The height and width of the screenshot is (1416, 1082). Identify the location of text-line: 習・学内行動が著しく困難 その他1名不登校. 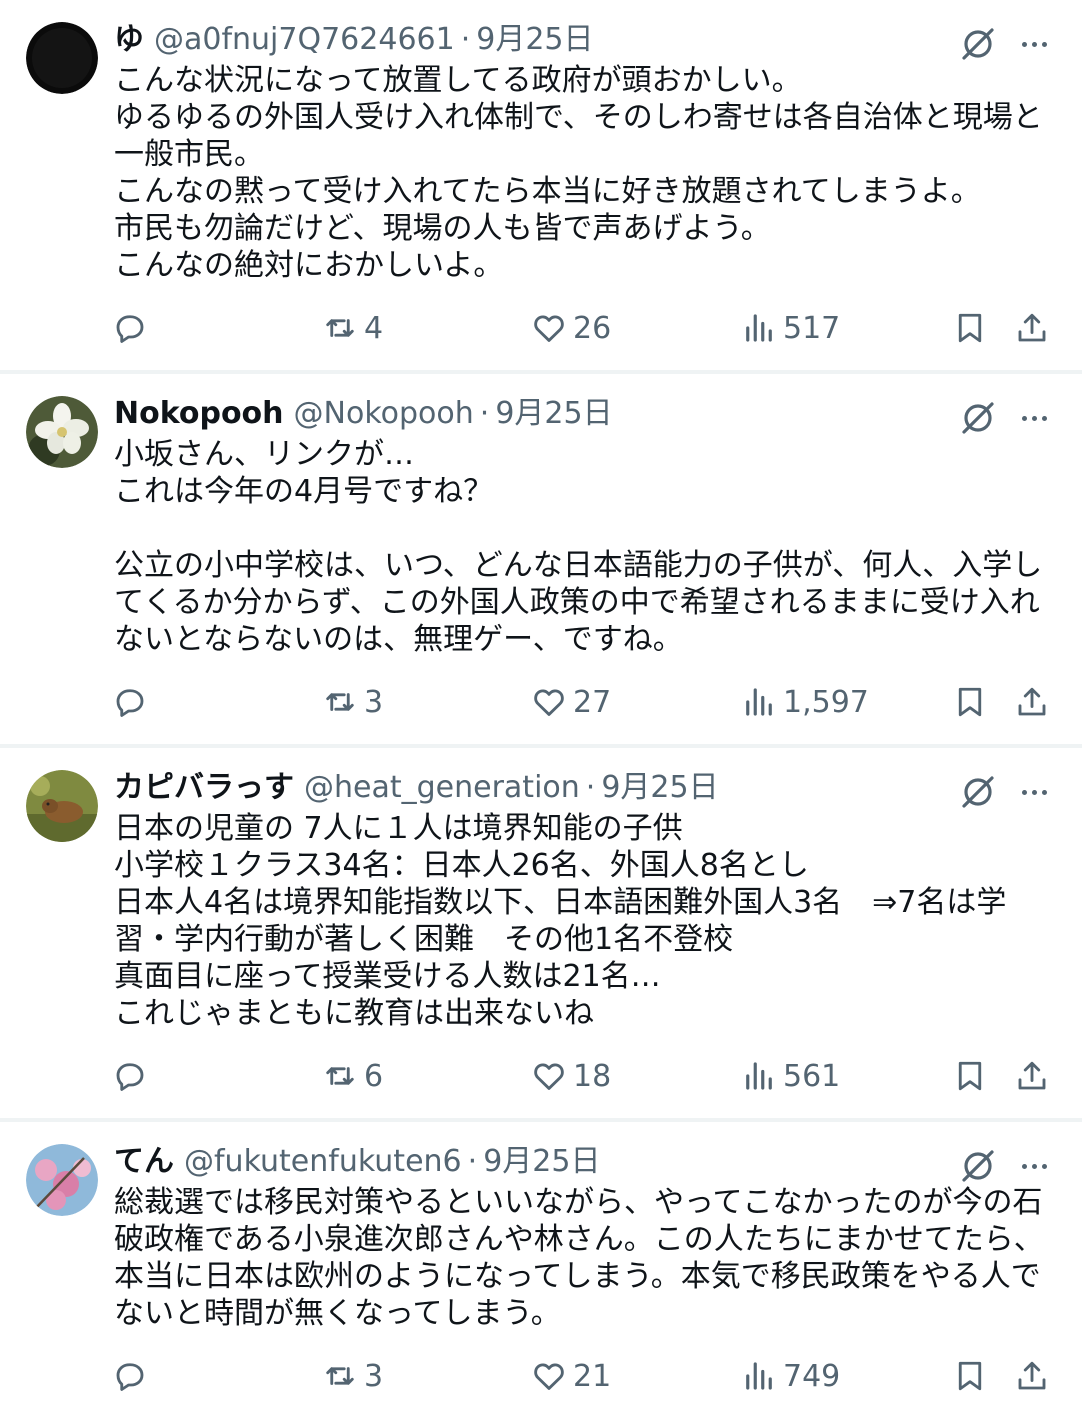
(424, 939).